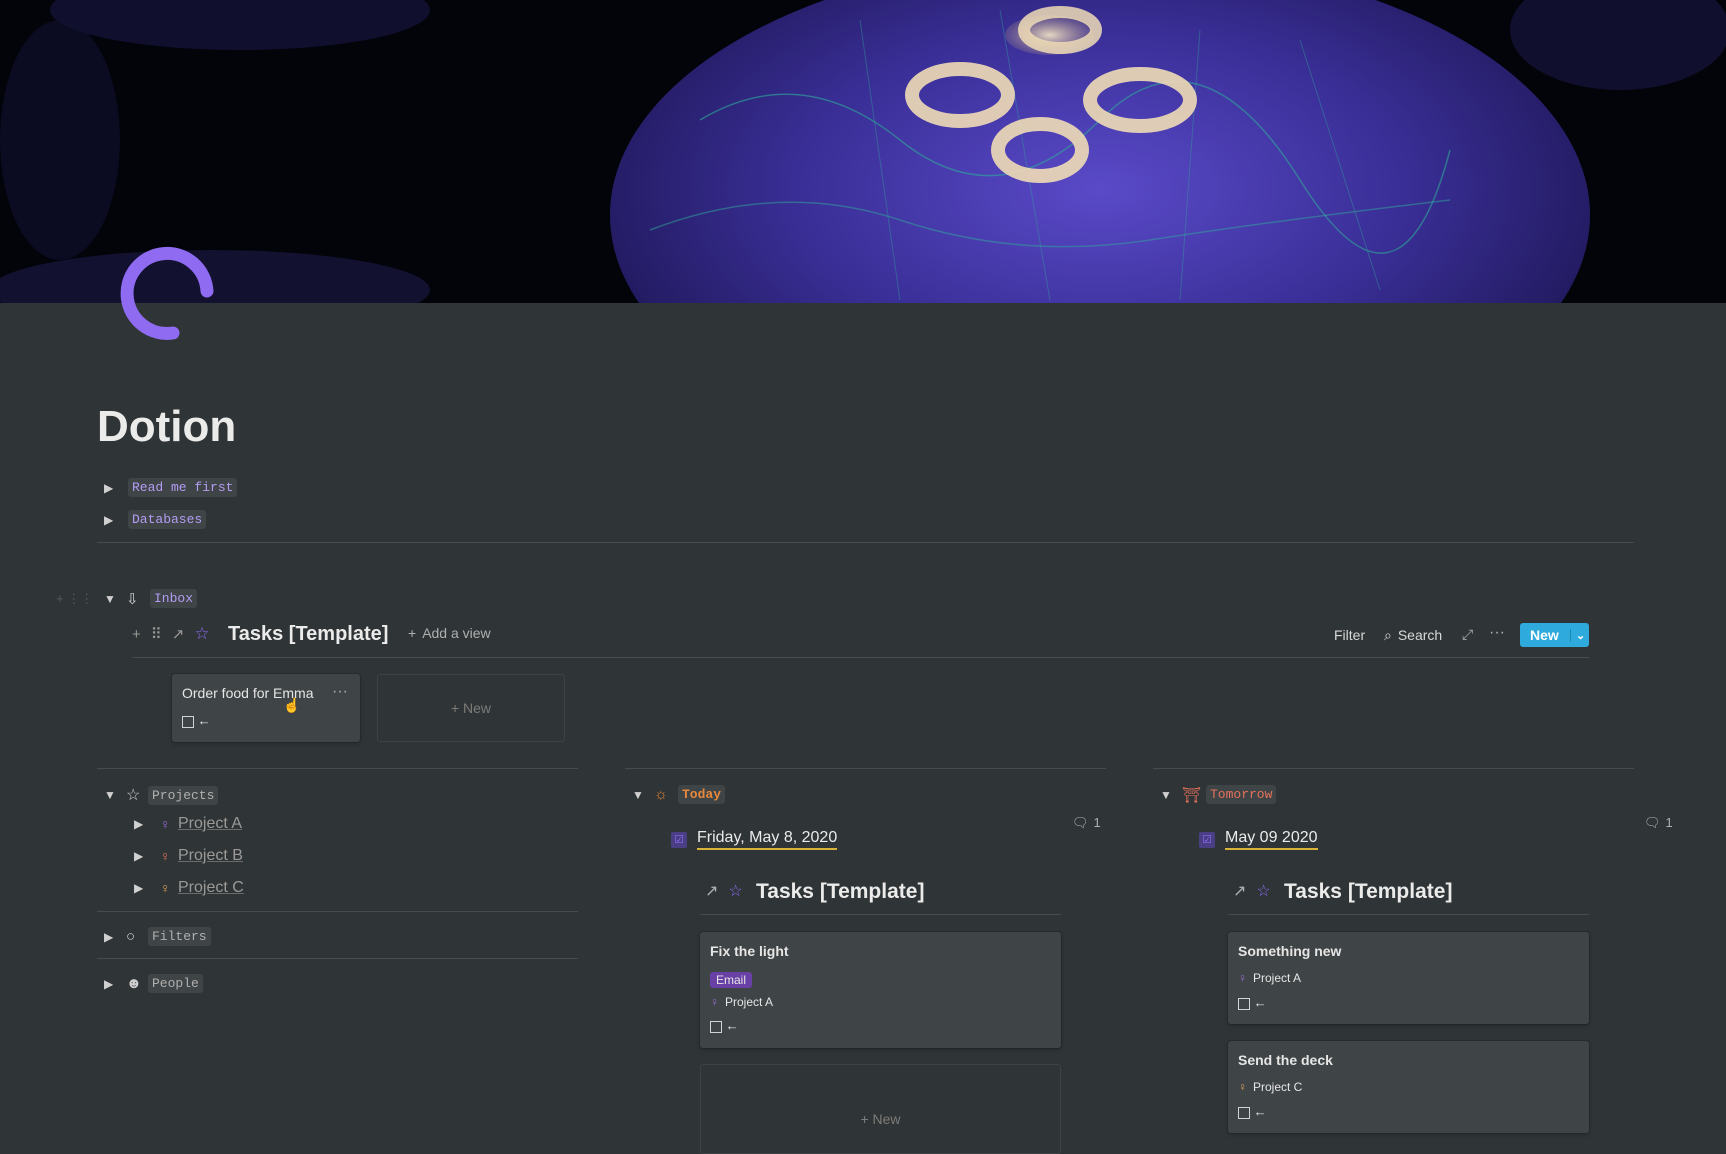 The image size is (1726, 1154). I want to click on page-title: Dotion, so click(167, 426).